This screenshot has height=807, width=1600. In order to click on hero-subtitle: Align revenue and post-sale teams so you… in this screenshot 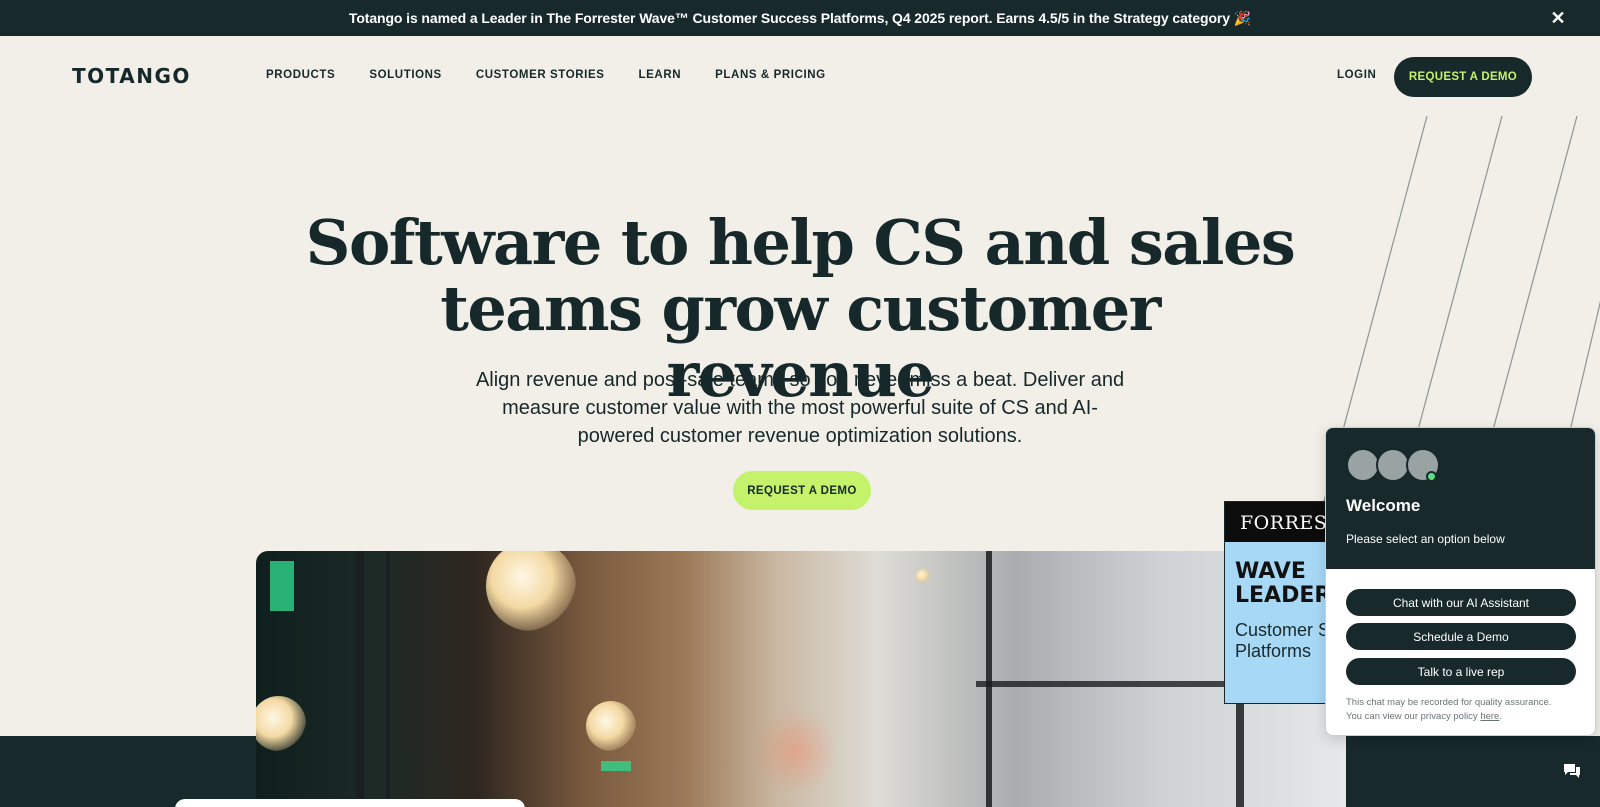, I will do `click(800, 408)`.